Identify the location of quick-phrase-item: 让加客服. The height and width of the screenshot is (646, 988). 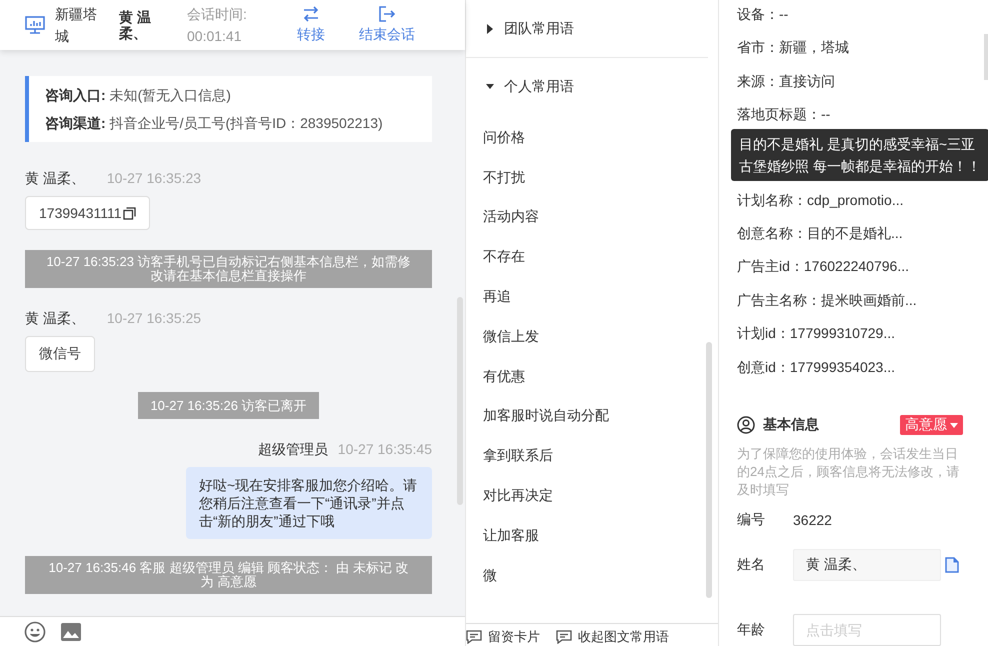
(592, 536).